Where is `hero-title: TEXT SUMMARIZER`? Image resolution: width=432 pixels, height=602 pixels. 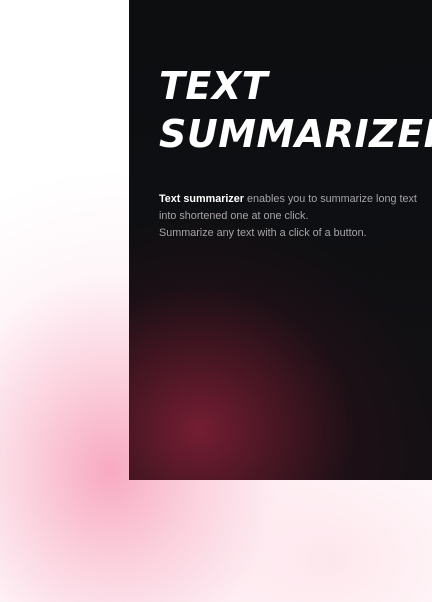
hero-title: TEXT SUMMARIZER is located at coordinates (295, 110).